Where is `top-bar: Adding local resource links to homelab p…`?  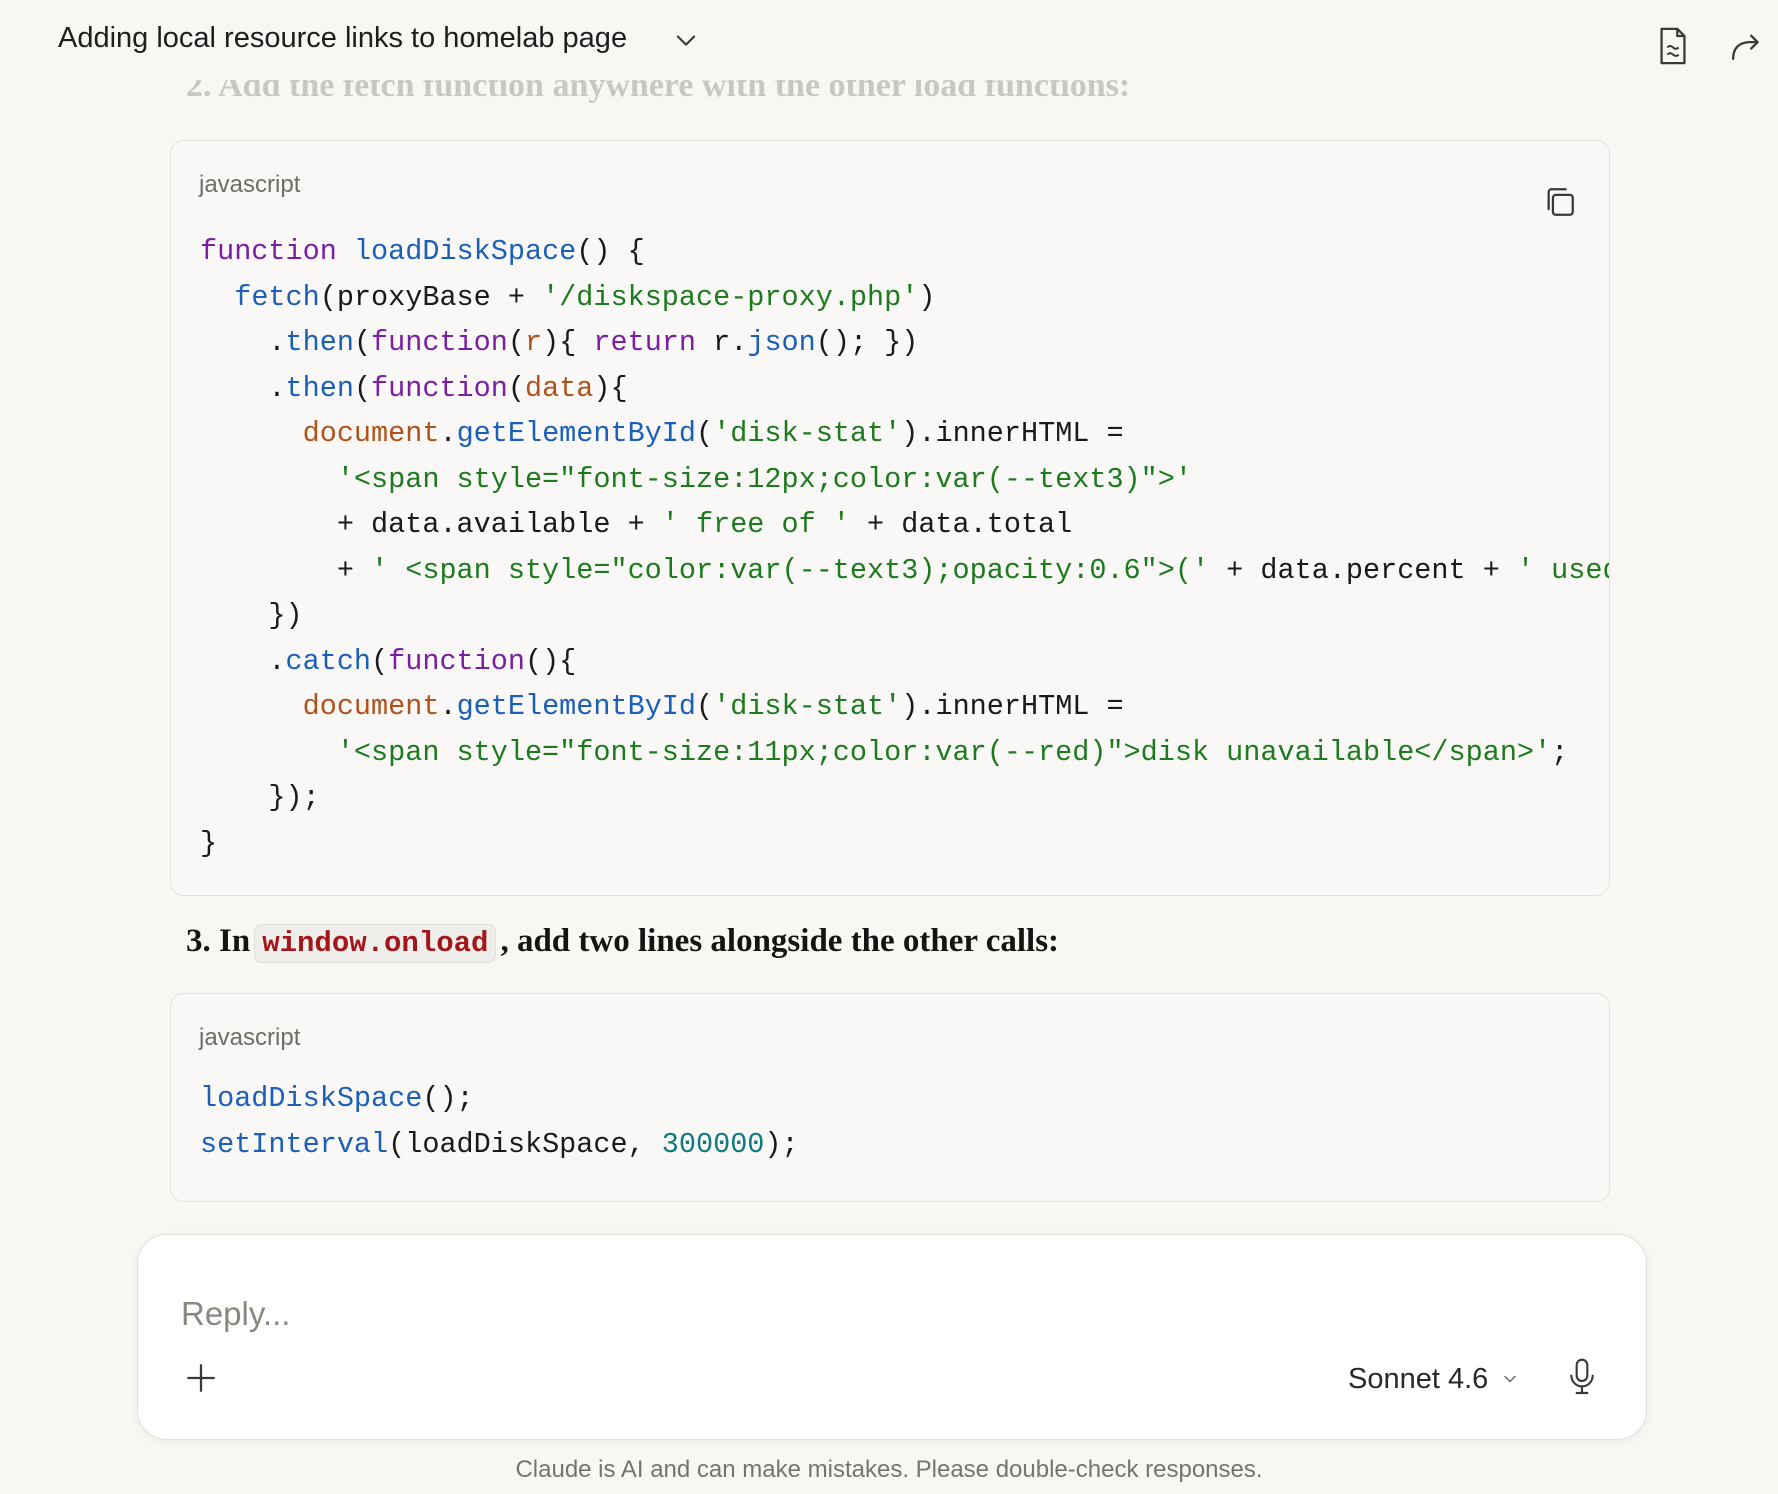
top-bar: Adding local resource links to homelab p… is located at coordinates (889, 40).